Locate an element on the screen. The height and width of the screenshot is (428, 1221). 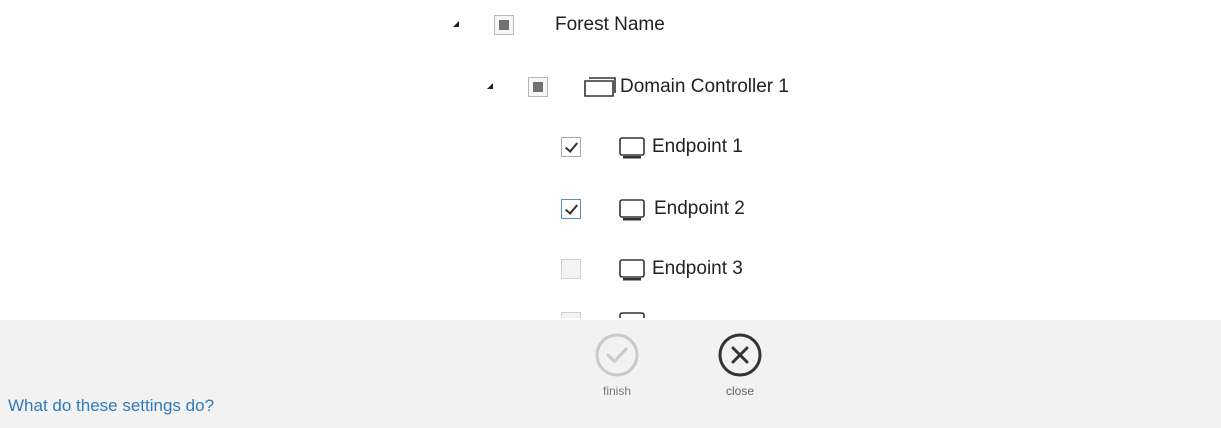
endpoint-2-checkbox is located at coordinates (571, 209).